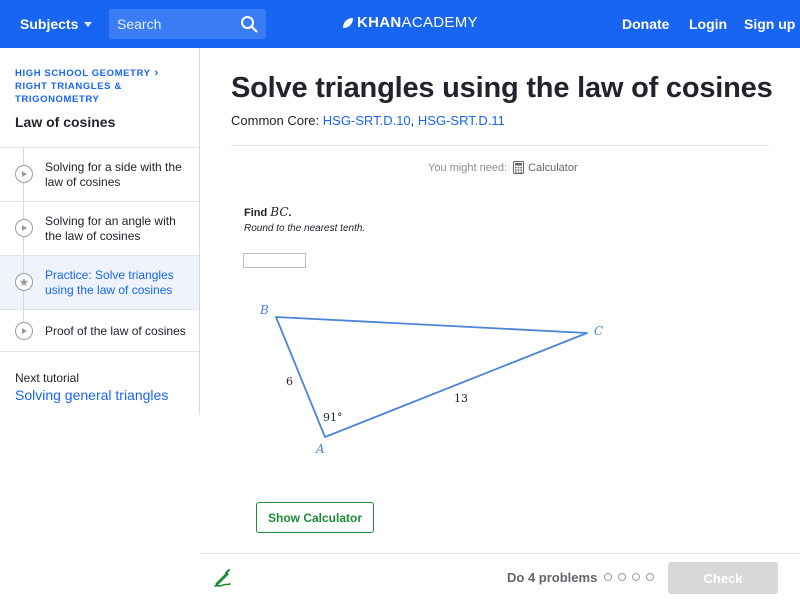 This screenshot has width=800, height=600. What do you see at coordinates (24, 282) in the screenshot?
I see `star-icon` at bounding box center [24, 282].